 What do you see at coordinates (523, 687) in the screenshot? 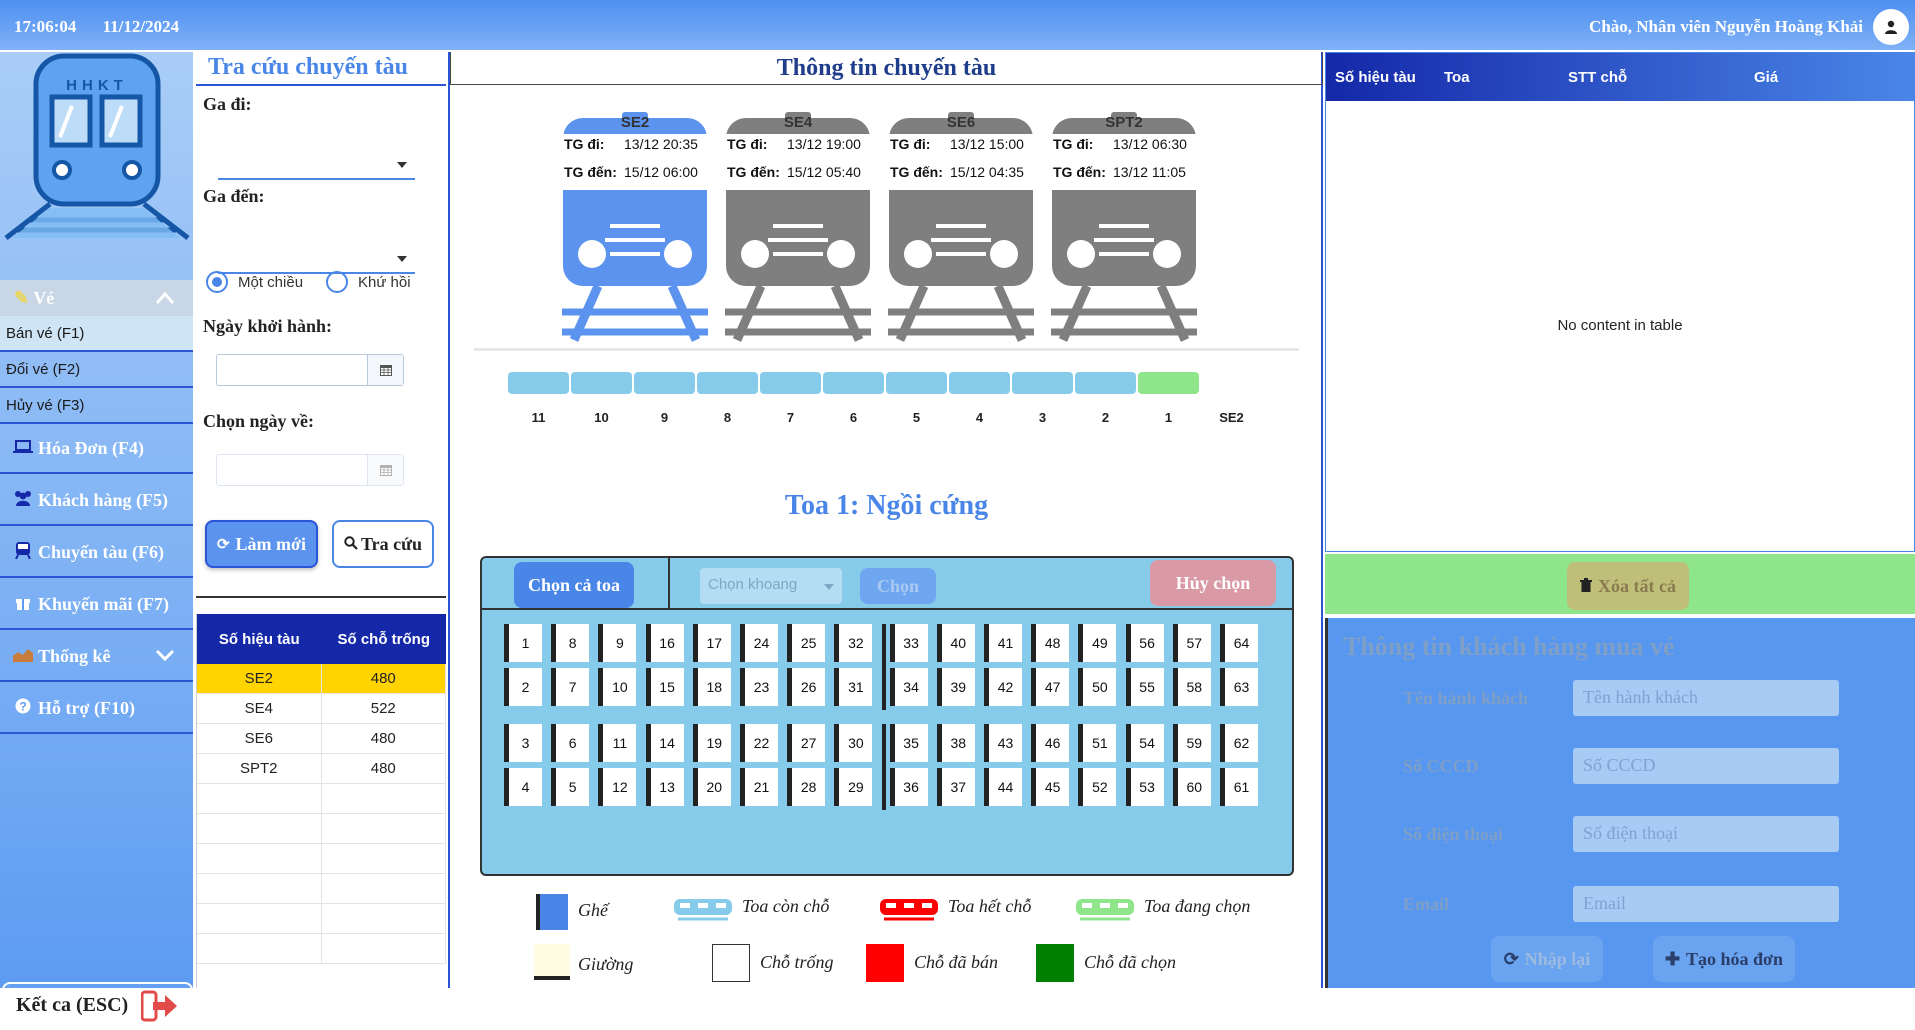
I see `seat-2: 2` at bounding box center [523, 687].